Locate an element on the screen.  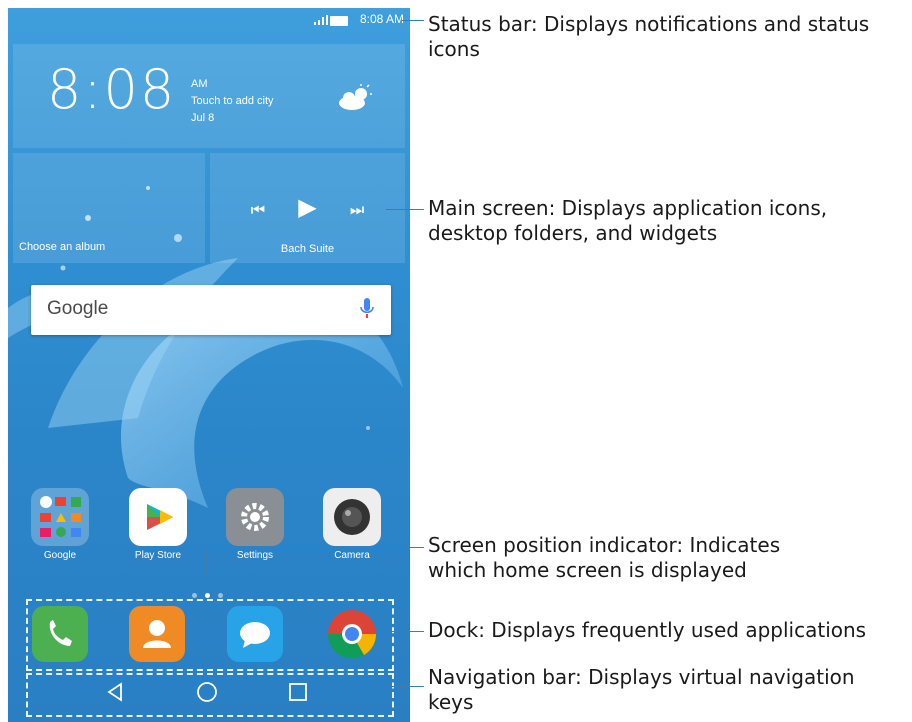
google-search-bar: Google is located at coordinates (211, 310).